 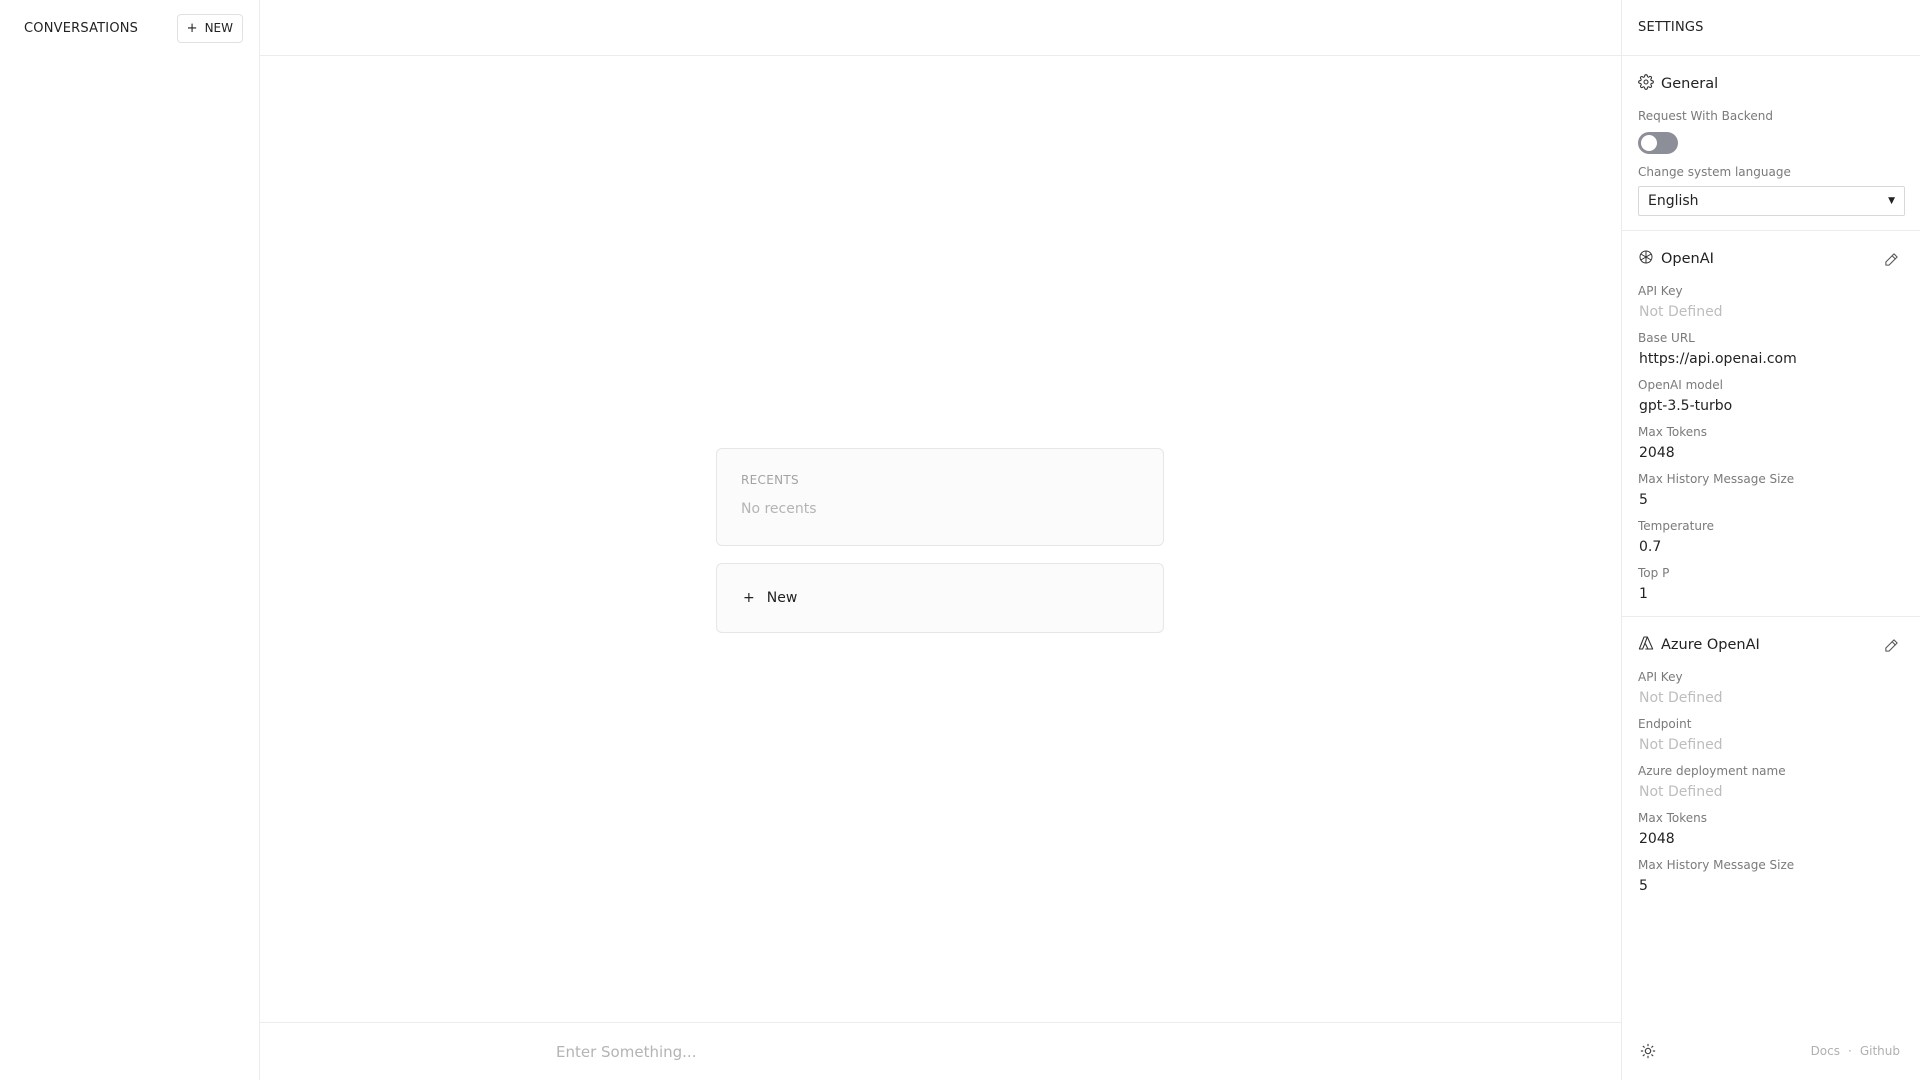 I want to click on setting-field-label: OpenAI model, so click(x=1680, y=385).